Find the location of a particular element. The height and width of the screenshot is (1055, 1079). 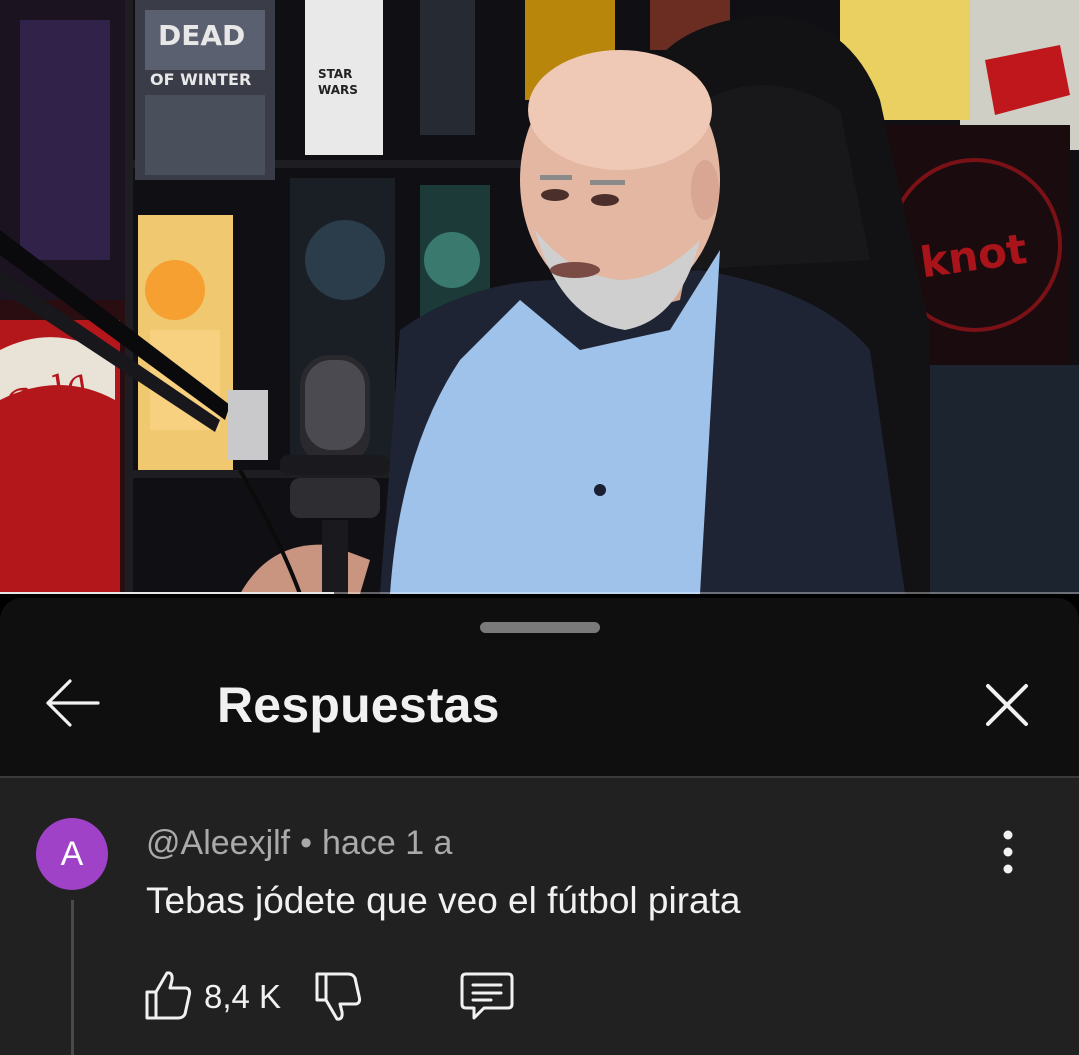

avatar: A is located at coordinates (72, 854).